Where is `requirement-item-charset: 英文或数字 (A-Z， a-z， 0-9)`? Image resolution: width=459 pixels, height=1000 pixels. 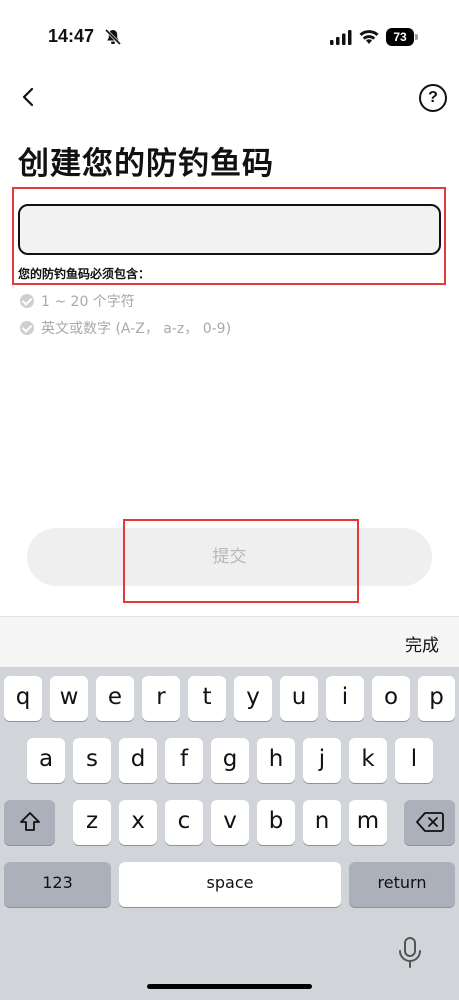 requirement-item-charset: 英文或数字 (A-Z， a-z， 0-9) is located at coordinates (125, 328).